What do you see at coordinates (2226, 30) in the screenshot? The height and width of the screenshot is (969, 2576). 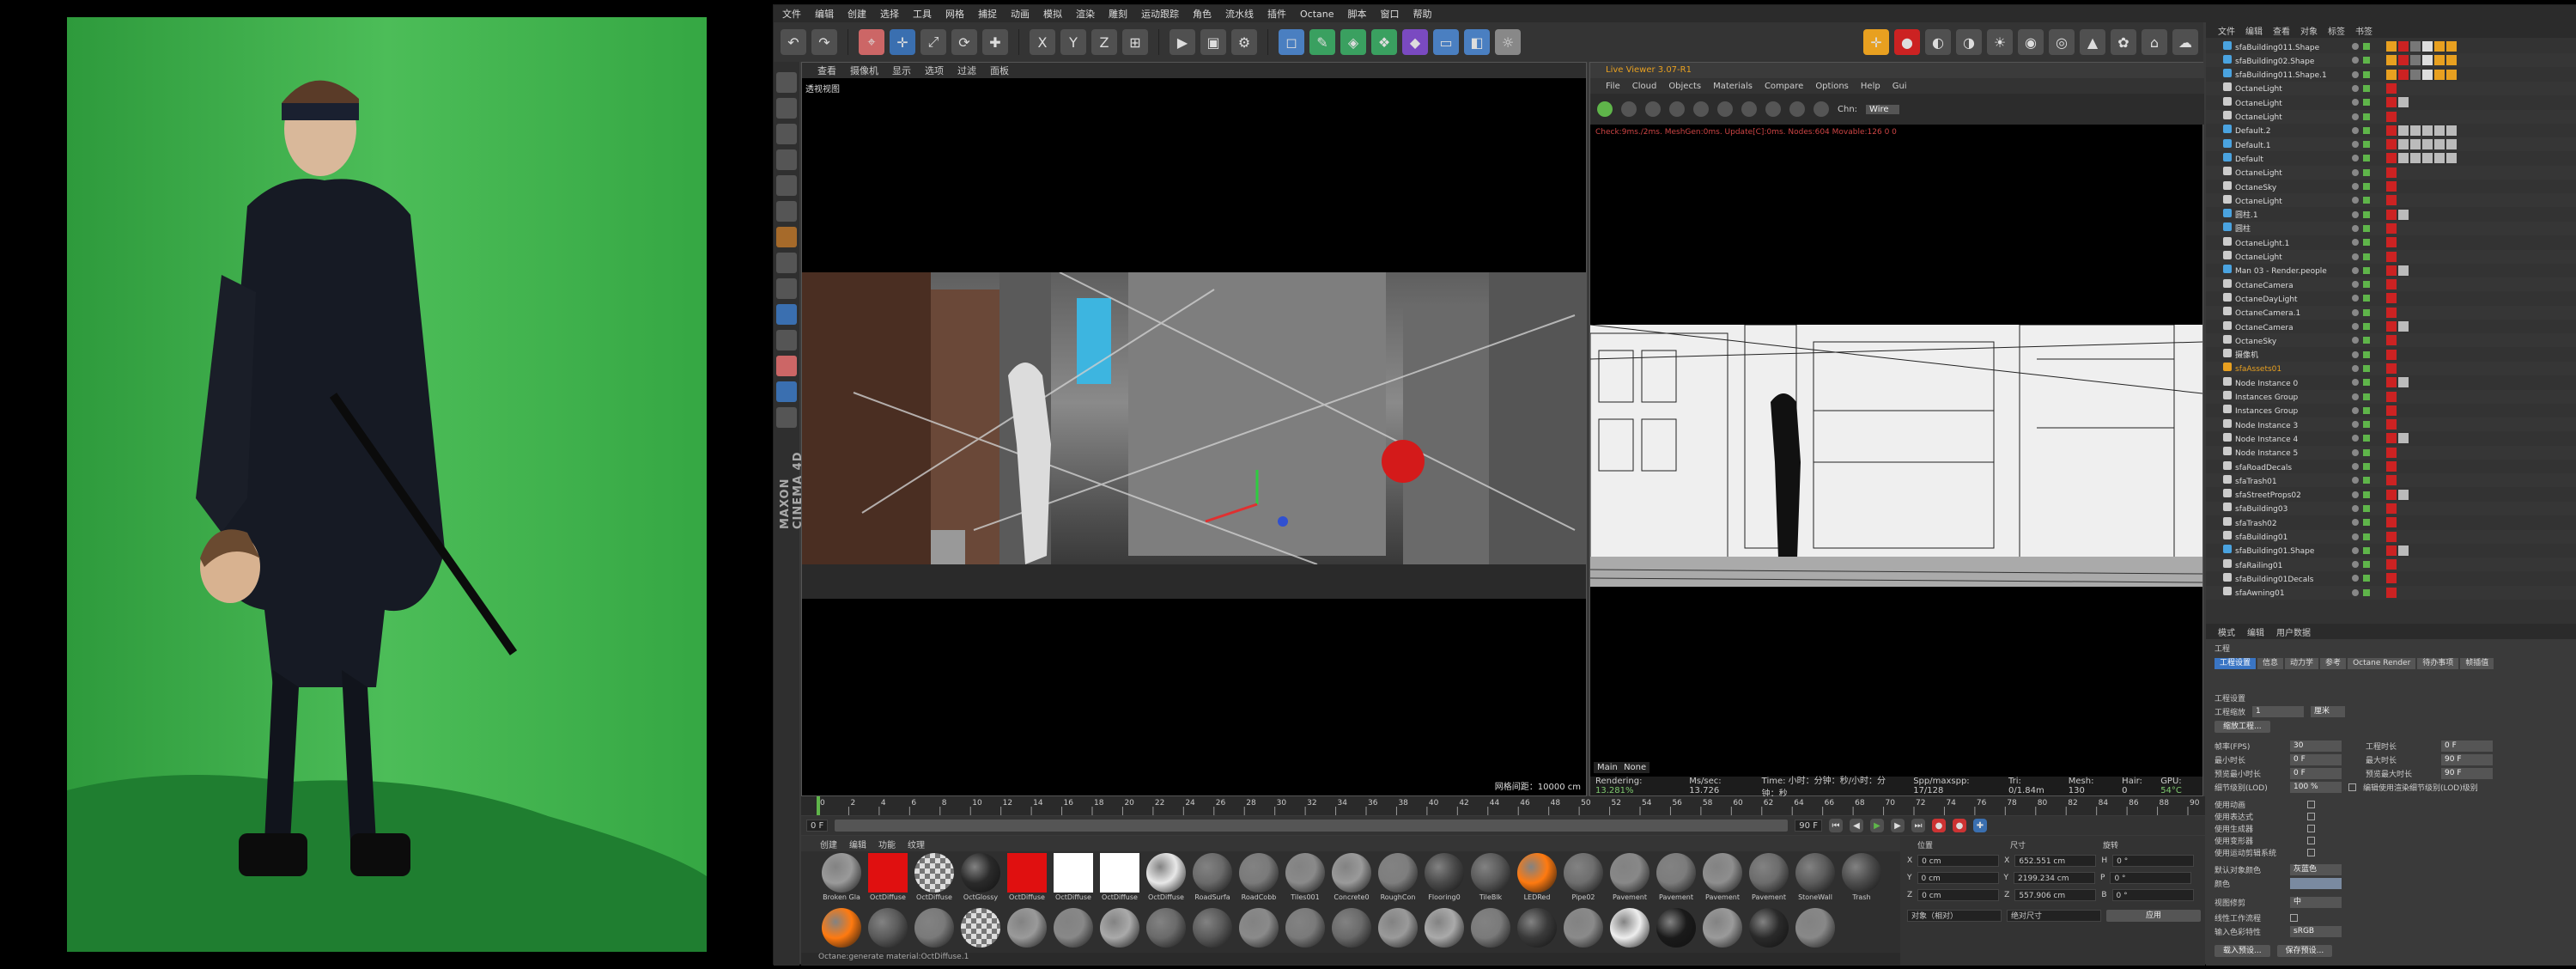 I see `object-menu-item: 文件` at bounding box center [2226, 30].